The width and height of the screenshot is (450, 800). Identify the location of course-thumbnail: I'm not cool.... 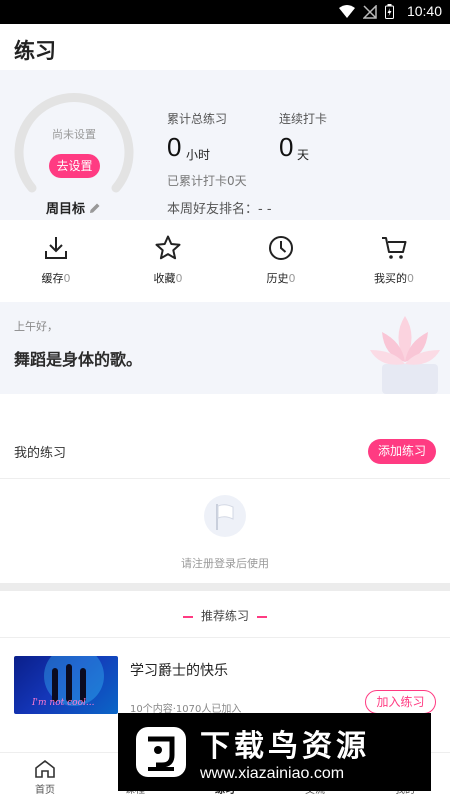
(66, 685).